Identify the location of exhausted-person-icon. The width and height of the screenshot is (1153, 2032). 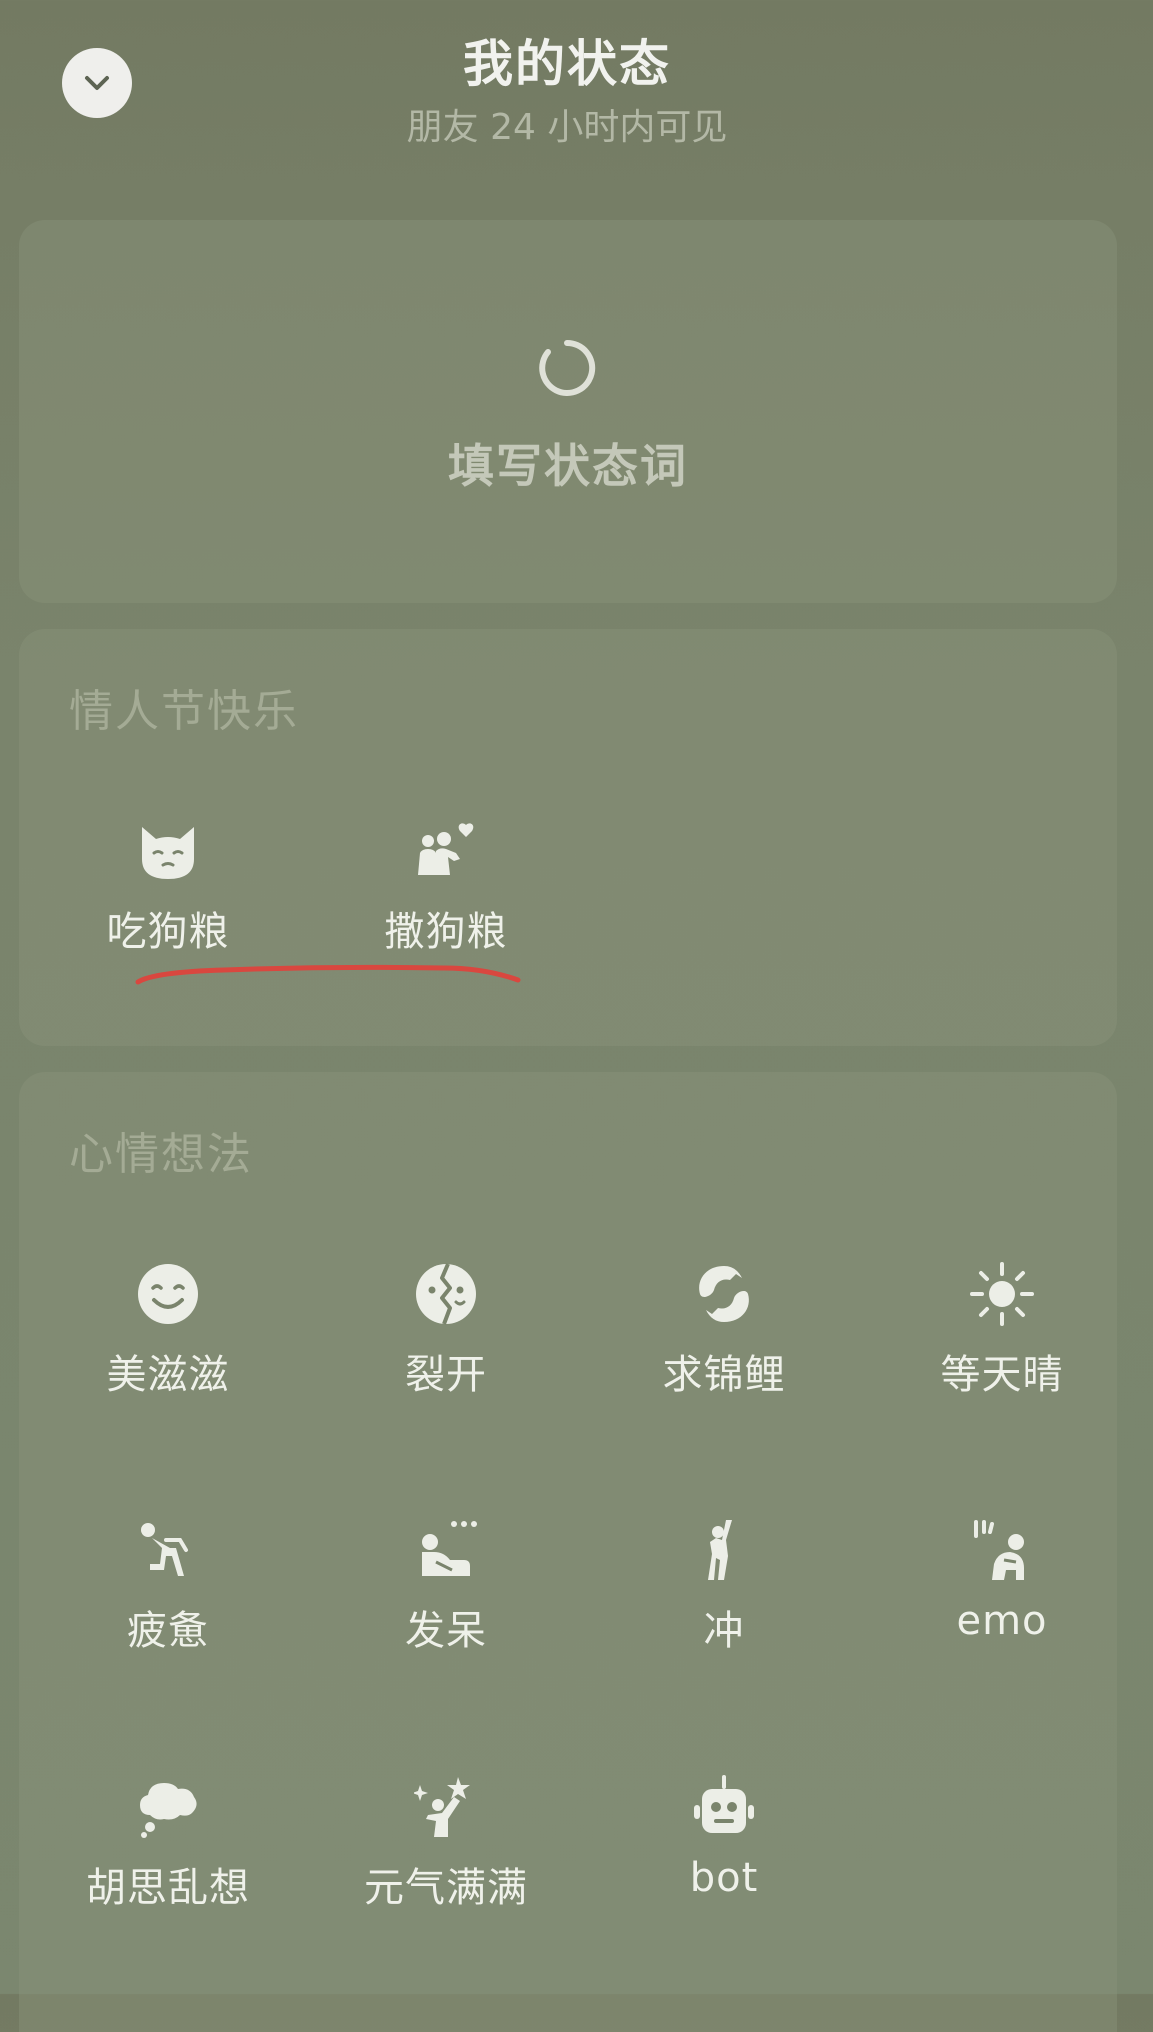
(164, 1549).